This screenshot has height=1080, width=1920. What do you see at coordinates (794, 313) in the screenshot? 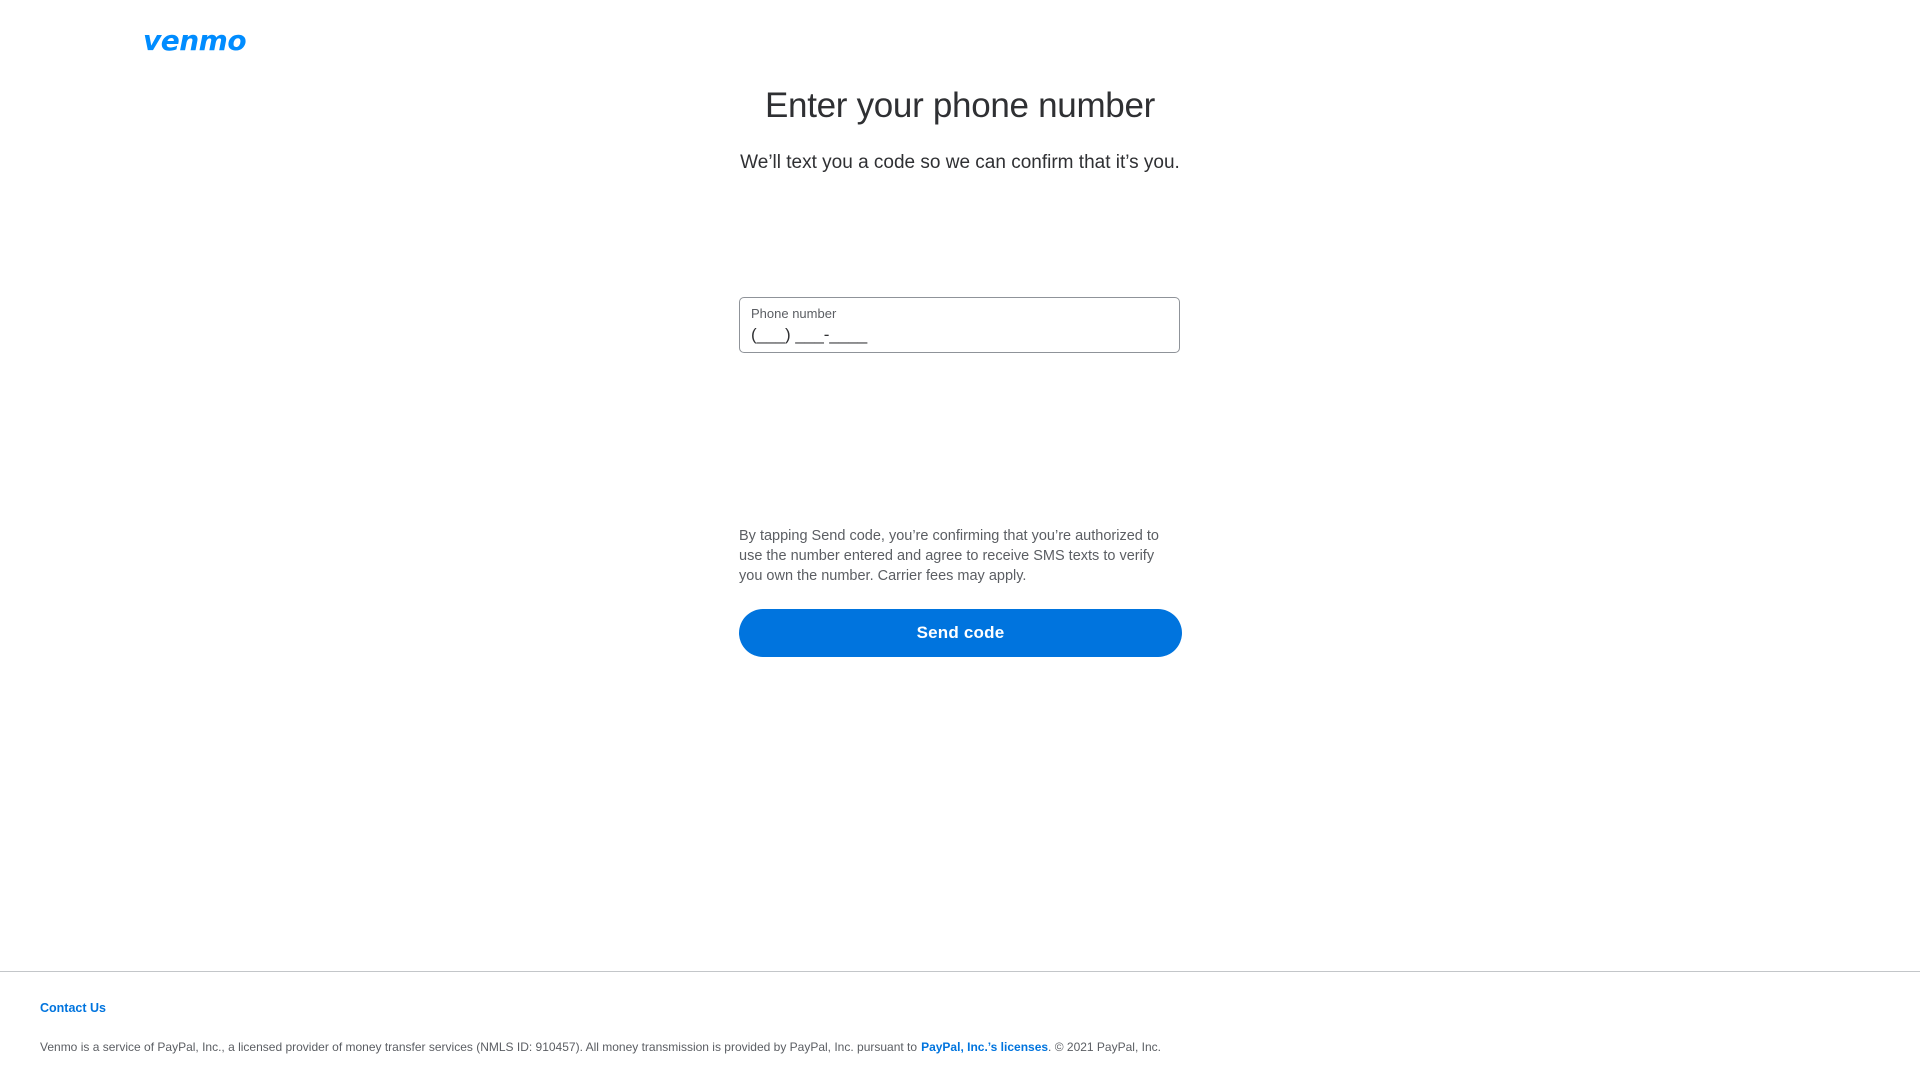
I see `phone-number-label: Phone number` at bounding box center [794, 313].